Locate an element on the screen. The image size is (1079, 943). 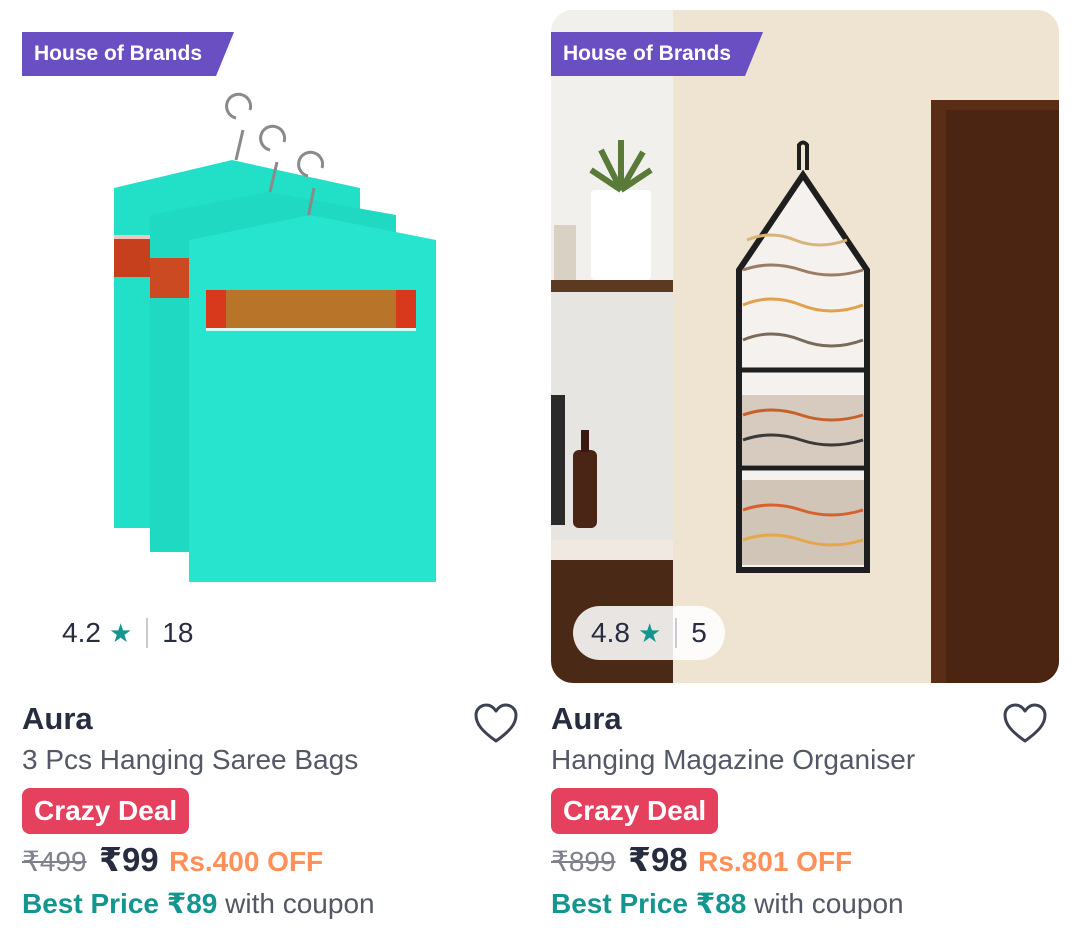
original-price: ₹499 is located at coordinates (54, 861).